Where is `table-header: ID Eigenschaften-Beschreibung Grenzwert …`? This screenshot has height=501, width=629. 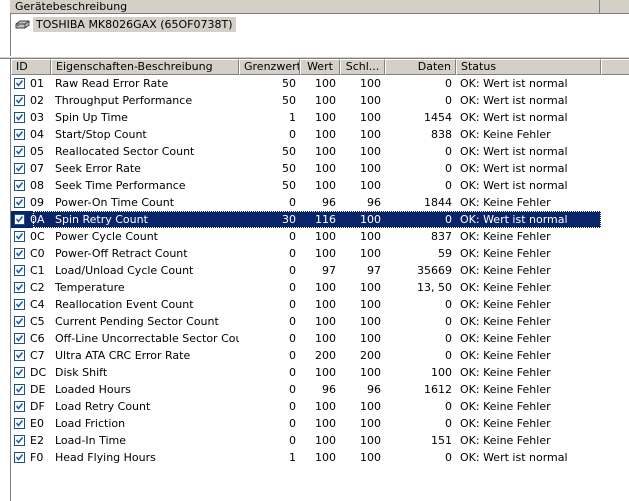
table-header: ID Eigenschaften-Beschreibung Grenzwert … is located at coordinates (320, 67).